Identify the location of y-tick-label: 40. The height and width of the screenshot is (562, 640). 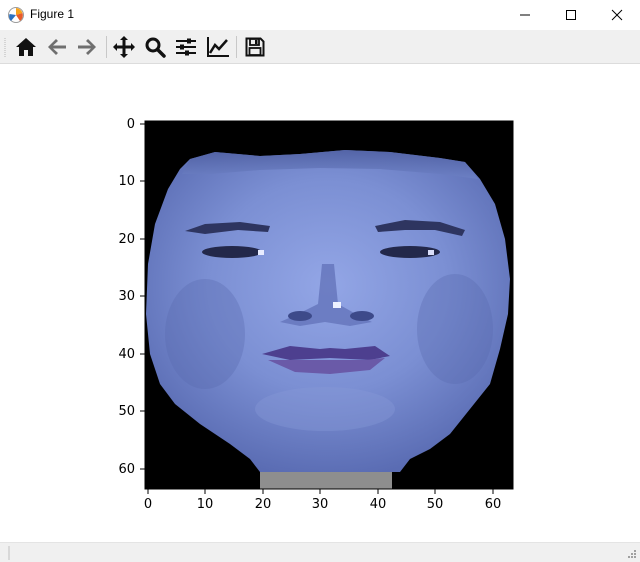
(126, 354).